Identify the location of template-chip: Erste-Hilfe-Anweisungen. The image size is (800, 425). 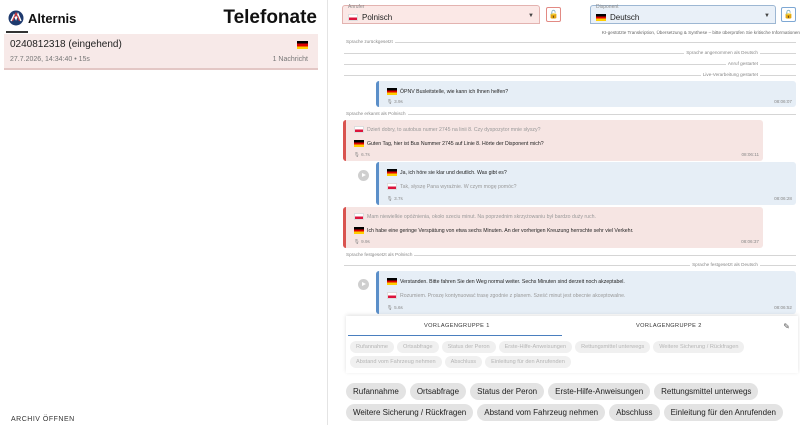
(535, 347).